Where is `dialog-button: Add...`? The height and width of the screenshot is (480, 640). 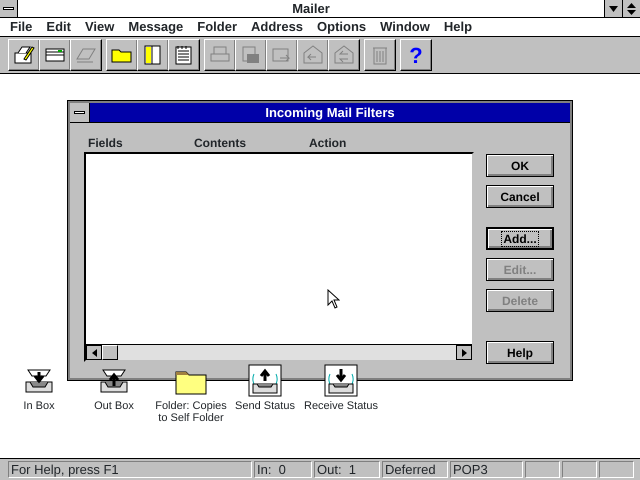 dialog-button: Add... is located at coordinates (520, 238).